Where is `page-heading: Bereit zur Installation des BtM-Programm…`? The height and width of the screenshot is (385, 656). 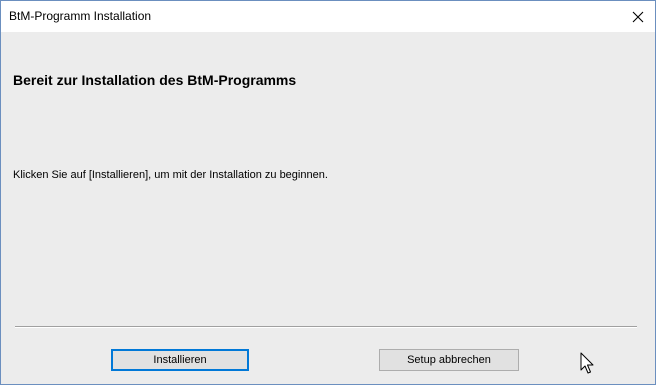 page-heading: Bereit zur Installation des BtM-Programm… is located at coordinates (155, 80).